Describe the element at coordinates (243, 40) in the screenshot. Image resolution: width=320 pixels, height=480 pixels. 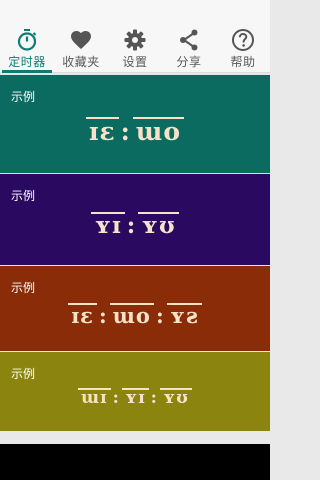
I see `help-icon` at that location.